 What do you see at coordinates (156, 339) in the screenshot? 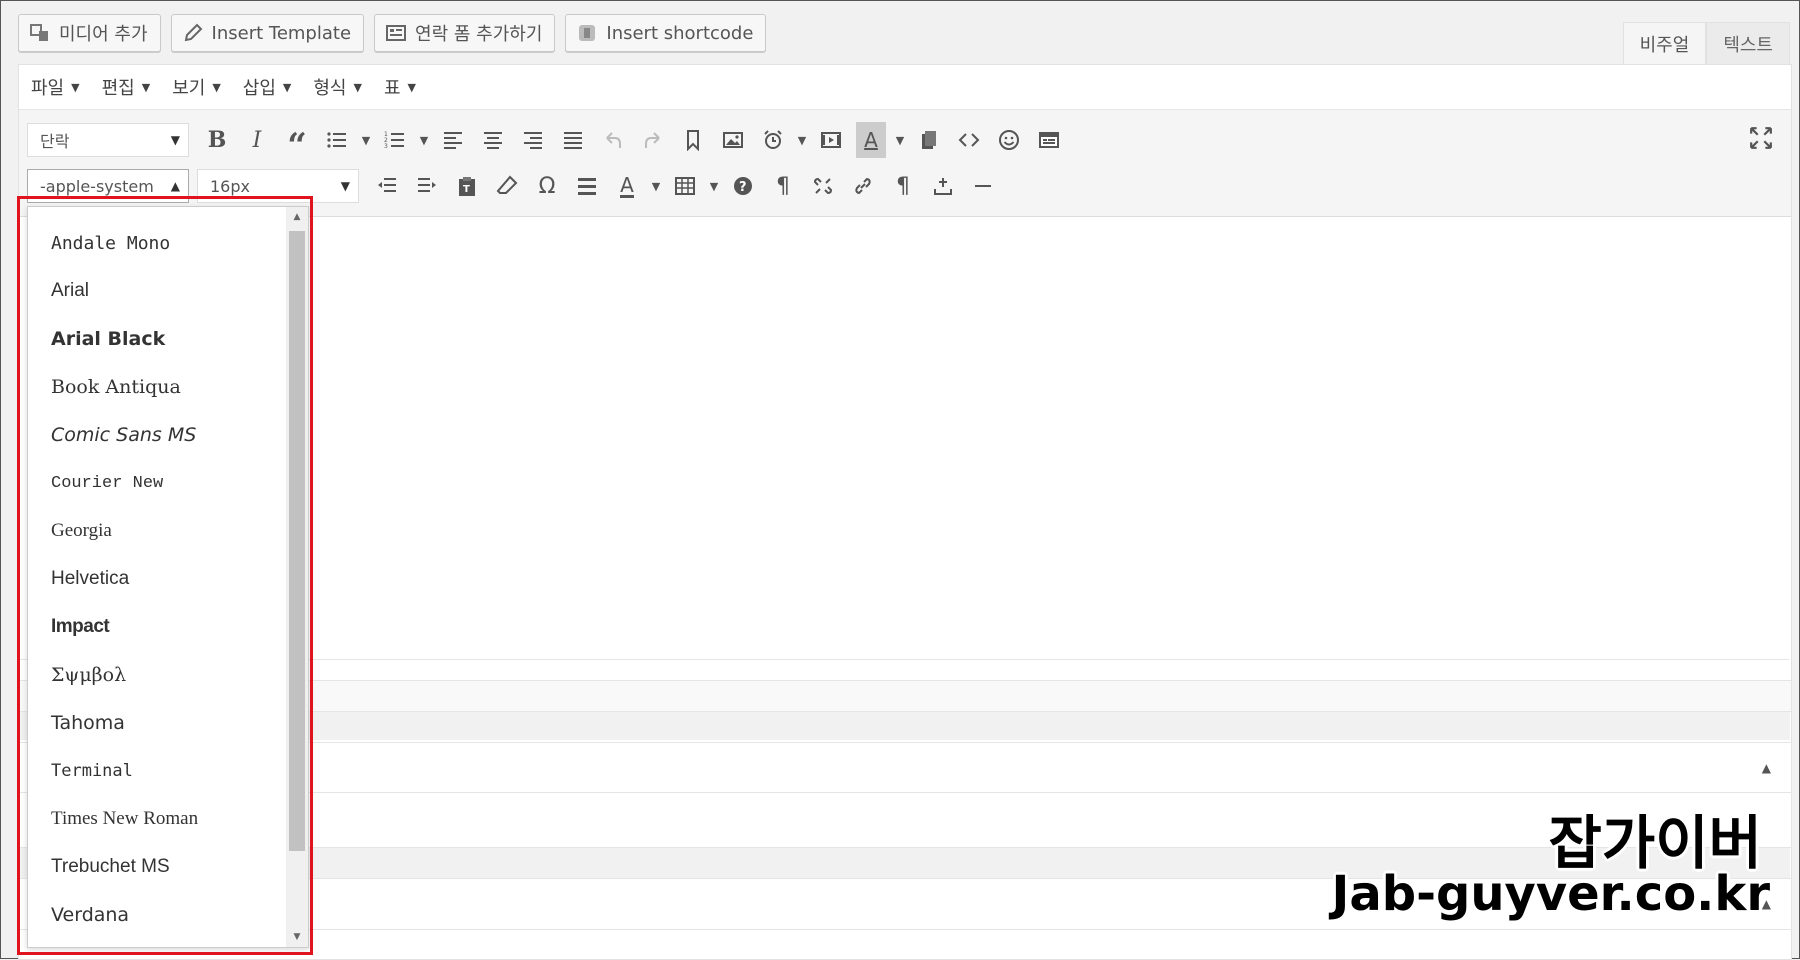
I see `font-option-arial-black: Arial Black` at bounding box center [156, 339].